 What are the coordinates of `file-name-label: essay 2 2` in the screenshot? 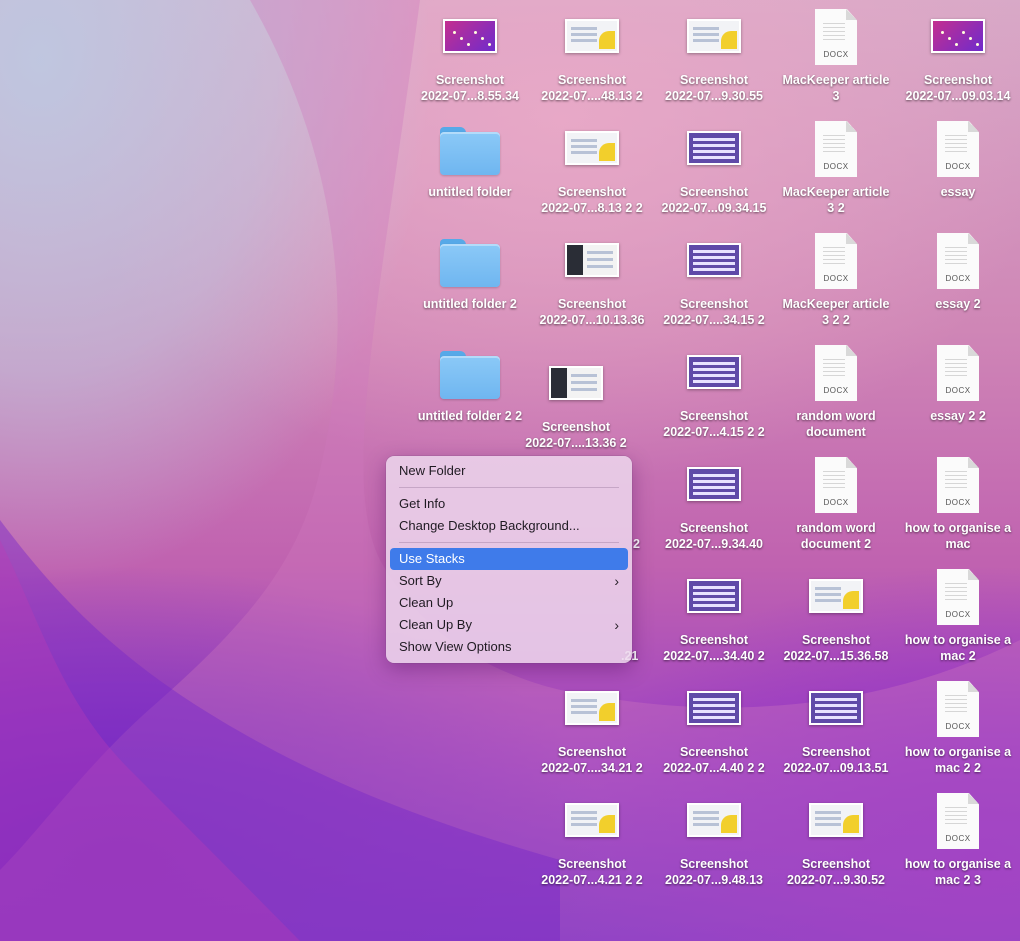 It's located at (958, 416).